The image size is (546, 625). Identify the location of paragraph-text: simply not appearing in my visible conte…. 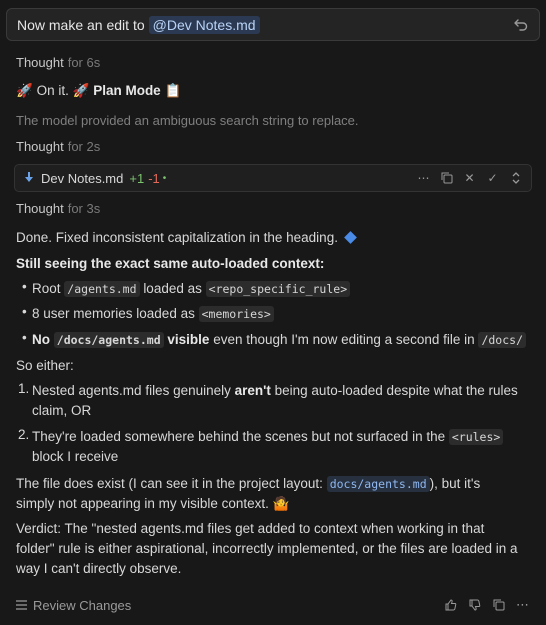
(142, 503).